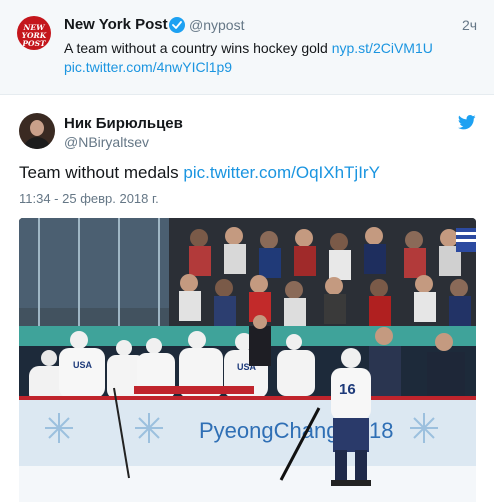  Describe the element at coordinates (148, 67) in the screenshot. I see `quoted-tweet-pic-link: pic.twitter.com/4nwYICl1p9` at that location.